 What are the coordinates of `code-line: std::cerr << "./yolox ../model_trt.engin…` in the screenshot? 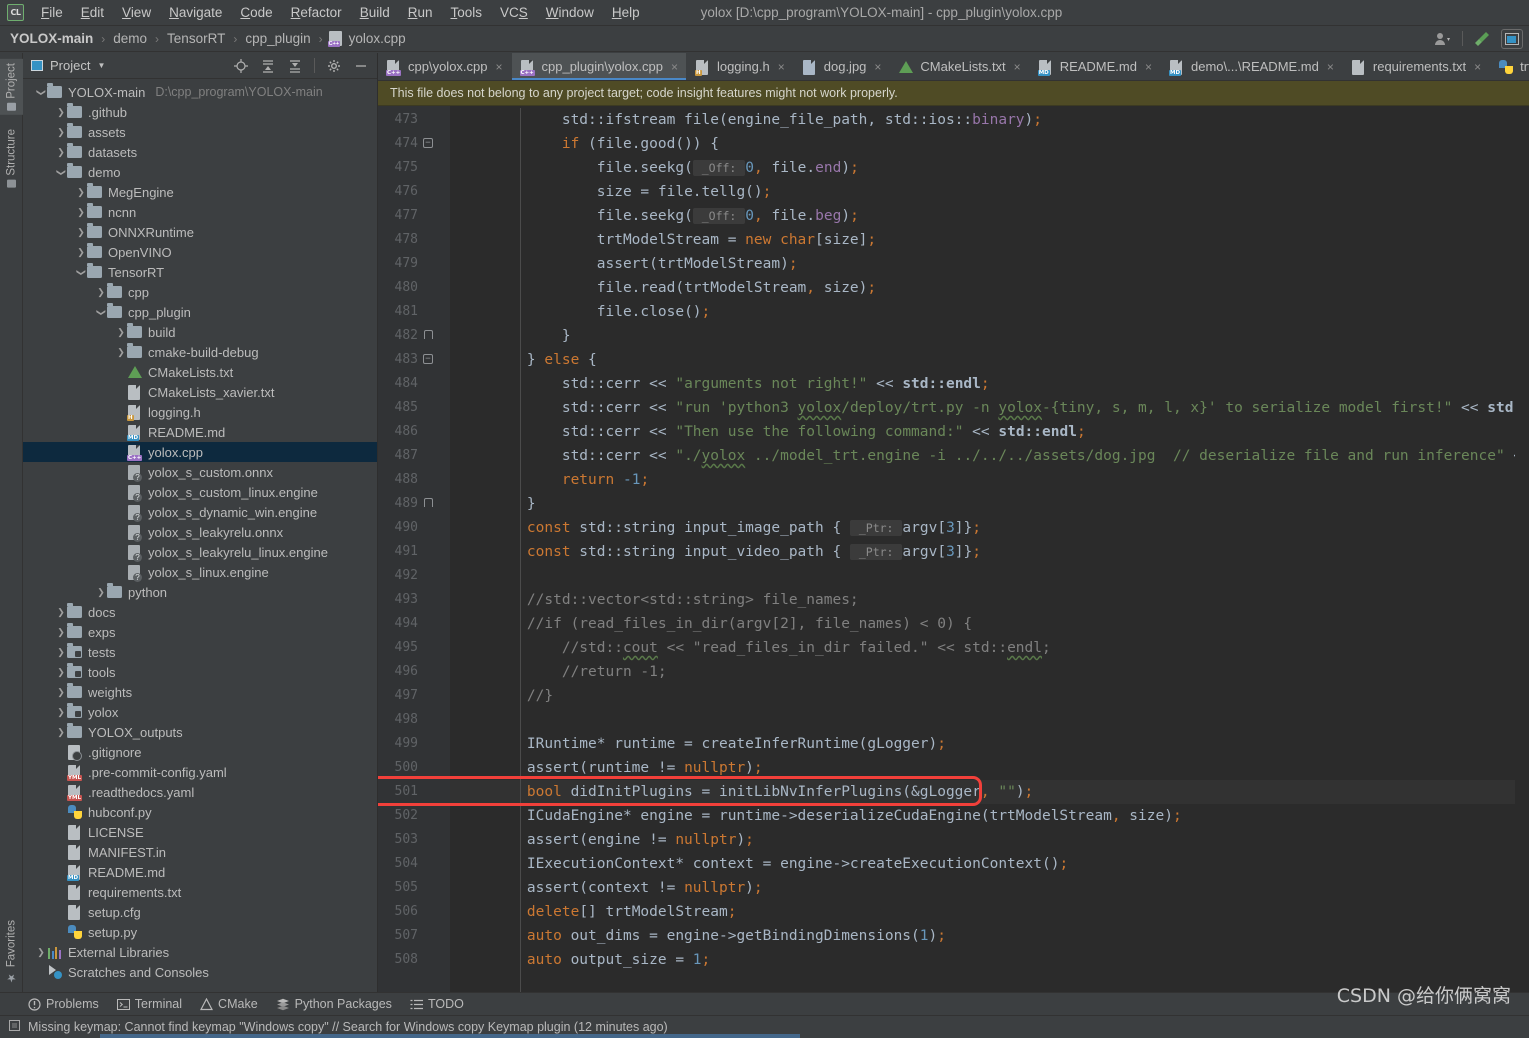 It's located at (982, 456).